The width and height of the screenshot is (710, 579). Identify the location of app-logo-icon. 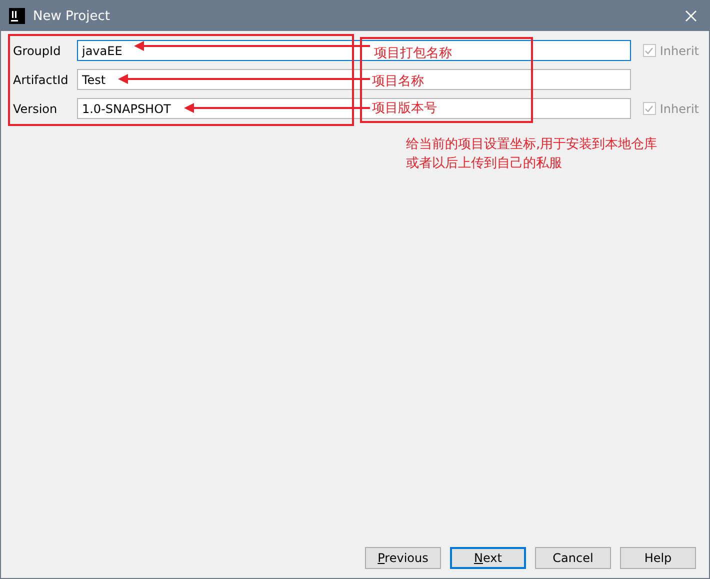
(17, 16).